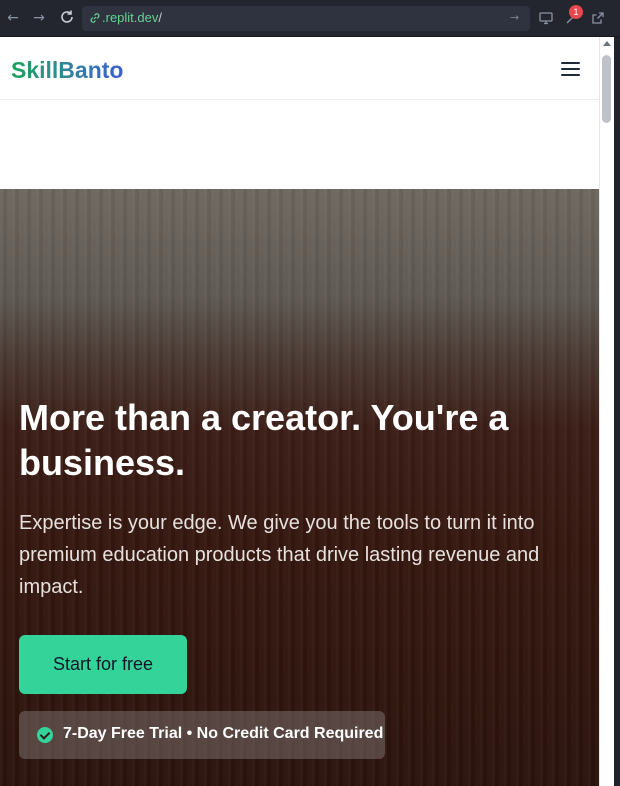 The height and width of the screenshot is (786, 620). I want to click on site-header: SkillBanto, so click(299, 68).